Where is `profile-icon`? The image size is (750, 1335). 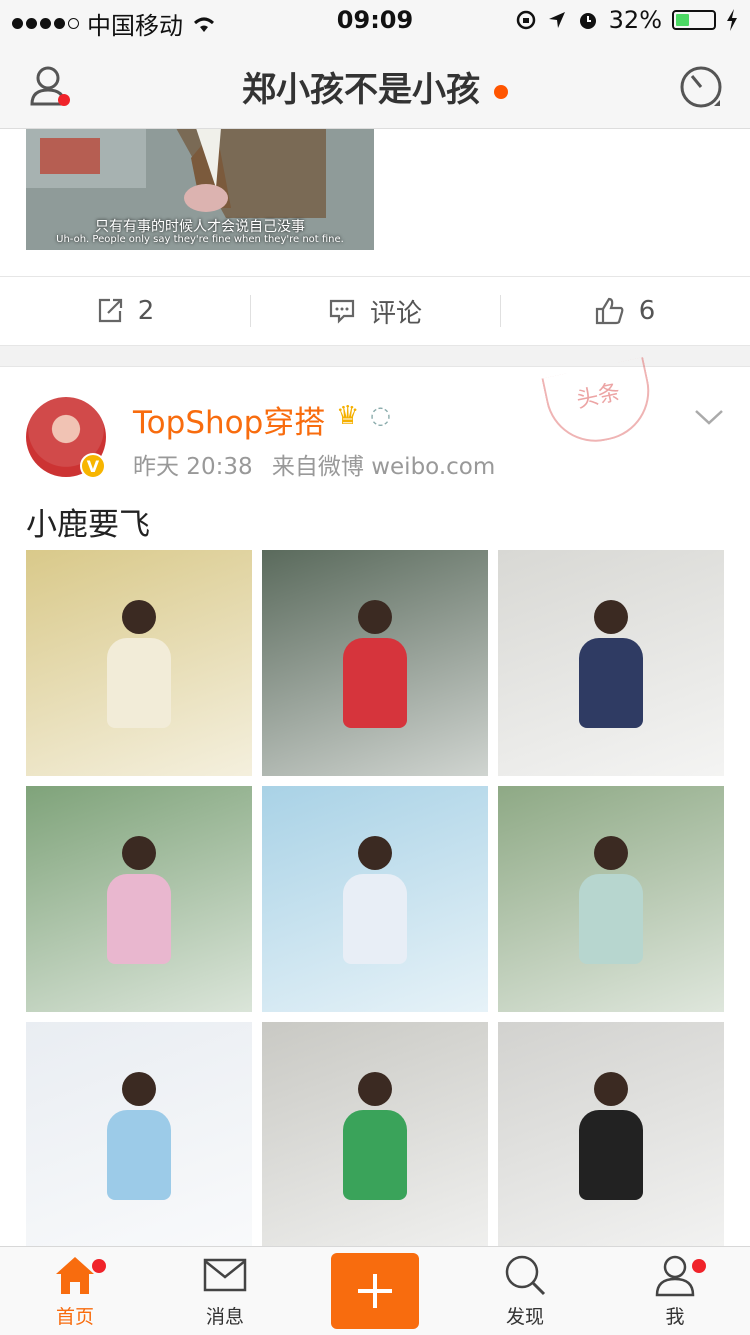 profile-icon is located at coordinates (675, 1276).